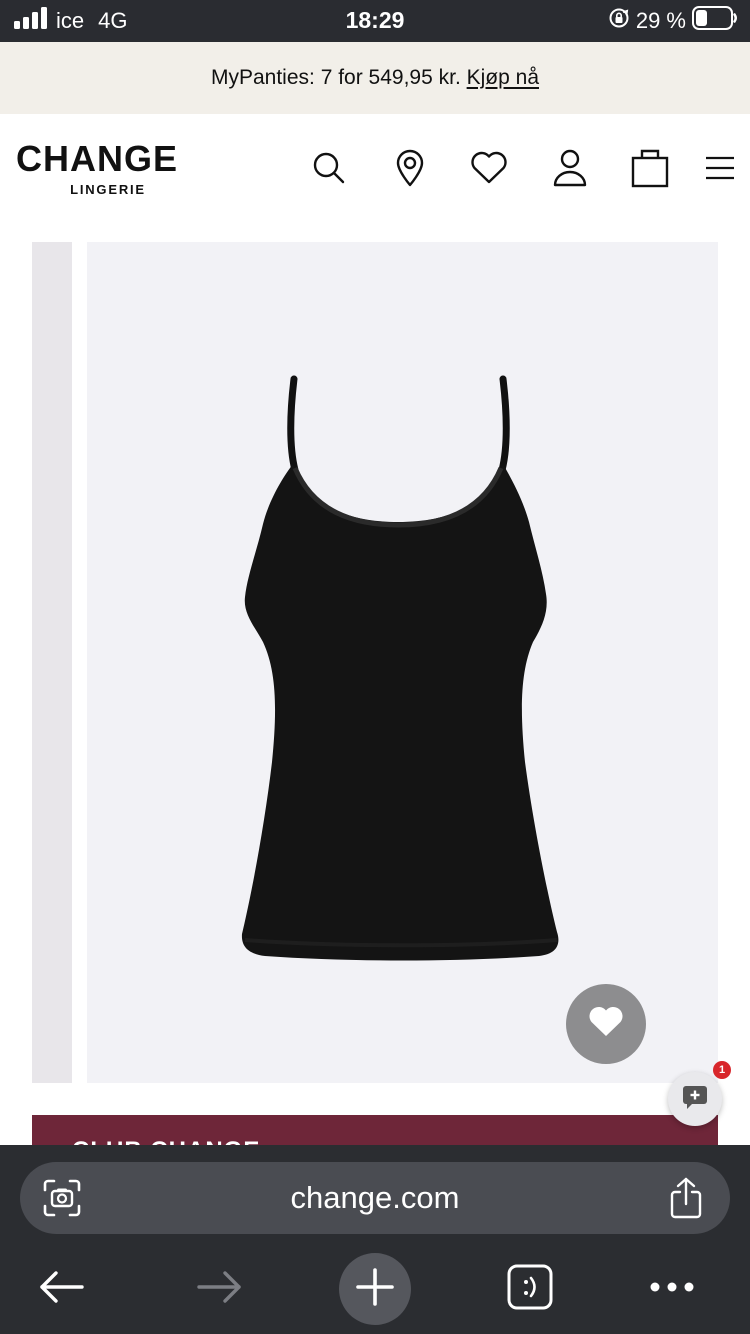  Describe the element at coordinates (686, 1198) in the screenshot. I see `share-icon` at that location.